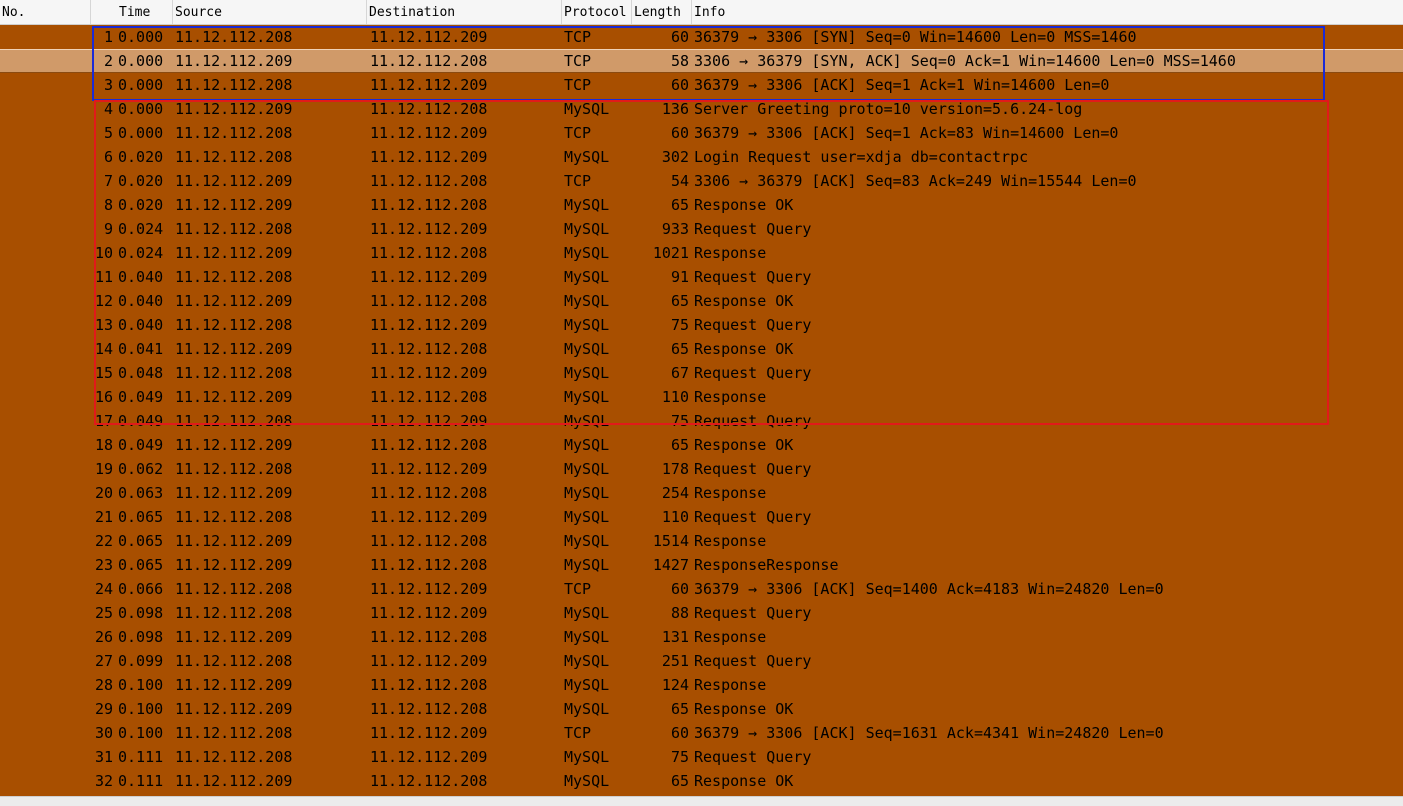 The image size is (1403, 806). Describe the element at coordinates (103, 349) in the screenshot. I see `packet-no: 14` at that location.